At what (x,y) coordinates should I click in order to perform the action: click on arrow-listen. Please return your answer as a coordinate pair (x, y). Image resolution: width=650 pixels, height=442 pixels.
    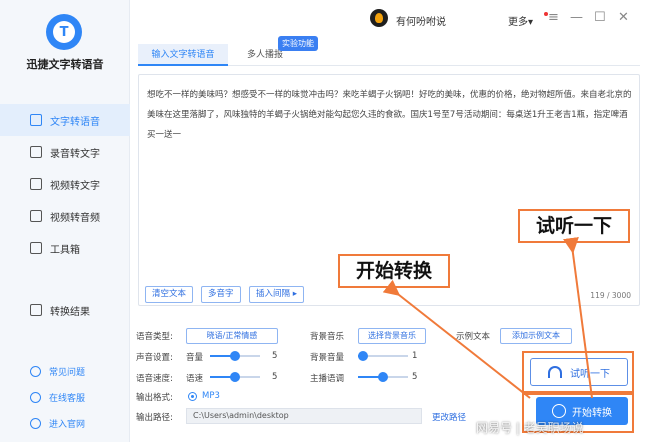
    Looking at the image, I should click on (578, 318).